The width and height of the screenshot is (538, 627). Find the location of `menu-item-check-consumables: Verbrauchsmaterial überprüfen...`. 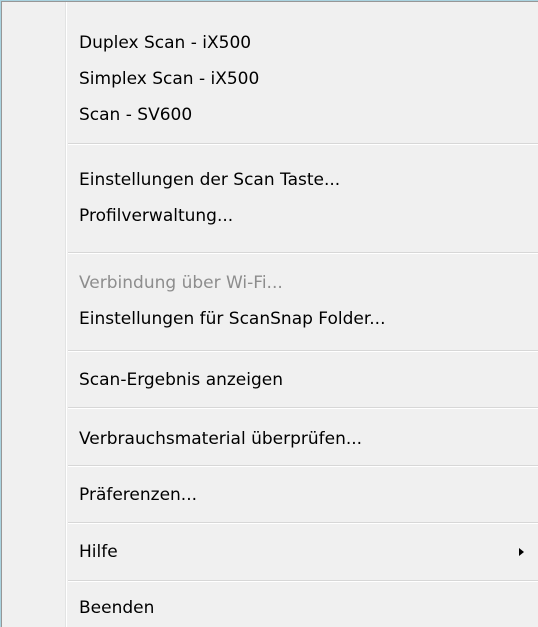

menu-item-check-consumables: Verbrauchsmaterial überprüfen... is located at coordinates (308, 439).